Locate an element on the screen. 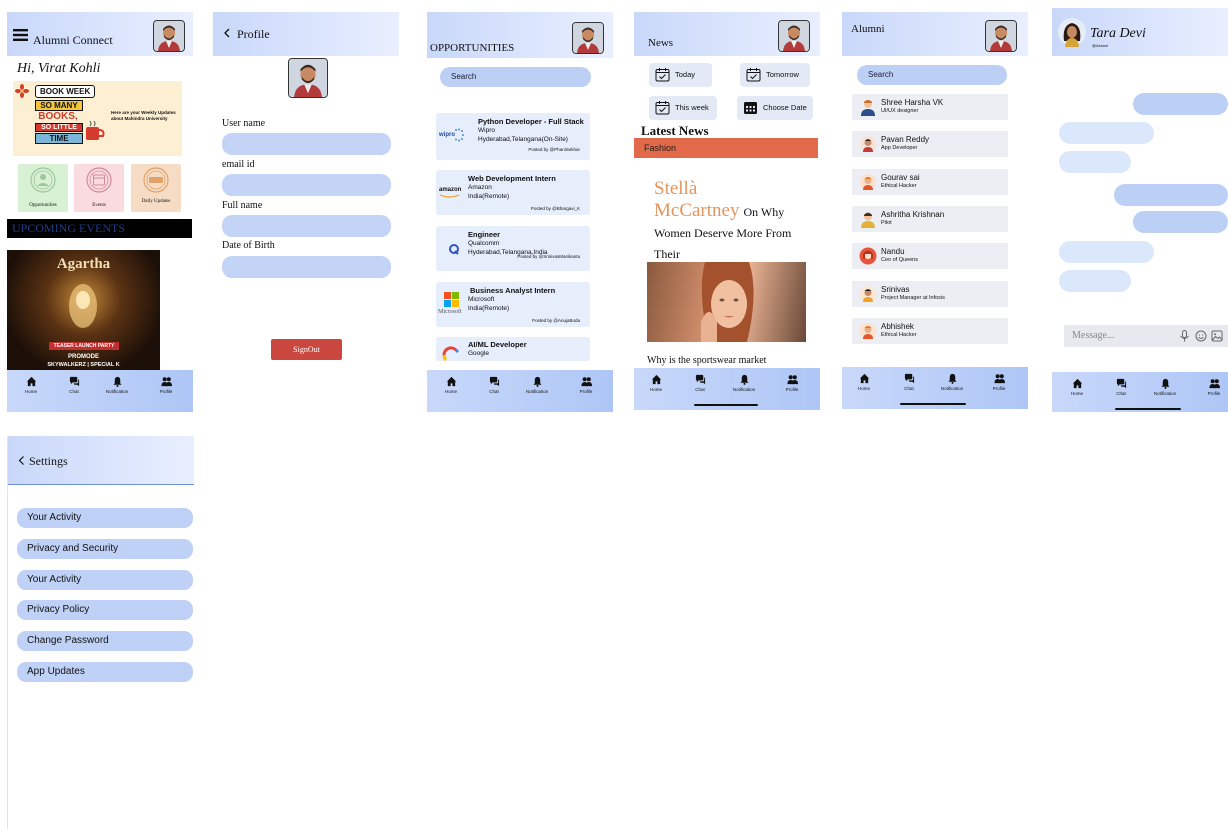 The height and width of the screenshot is (829, 1228). settings-item-your-activity-2: Your Activity is located at coordinates (105, 580).